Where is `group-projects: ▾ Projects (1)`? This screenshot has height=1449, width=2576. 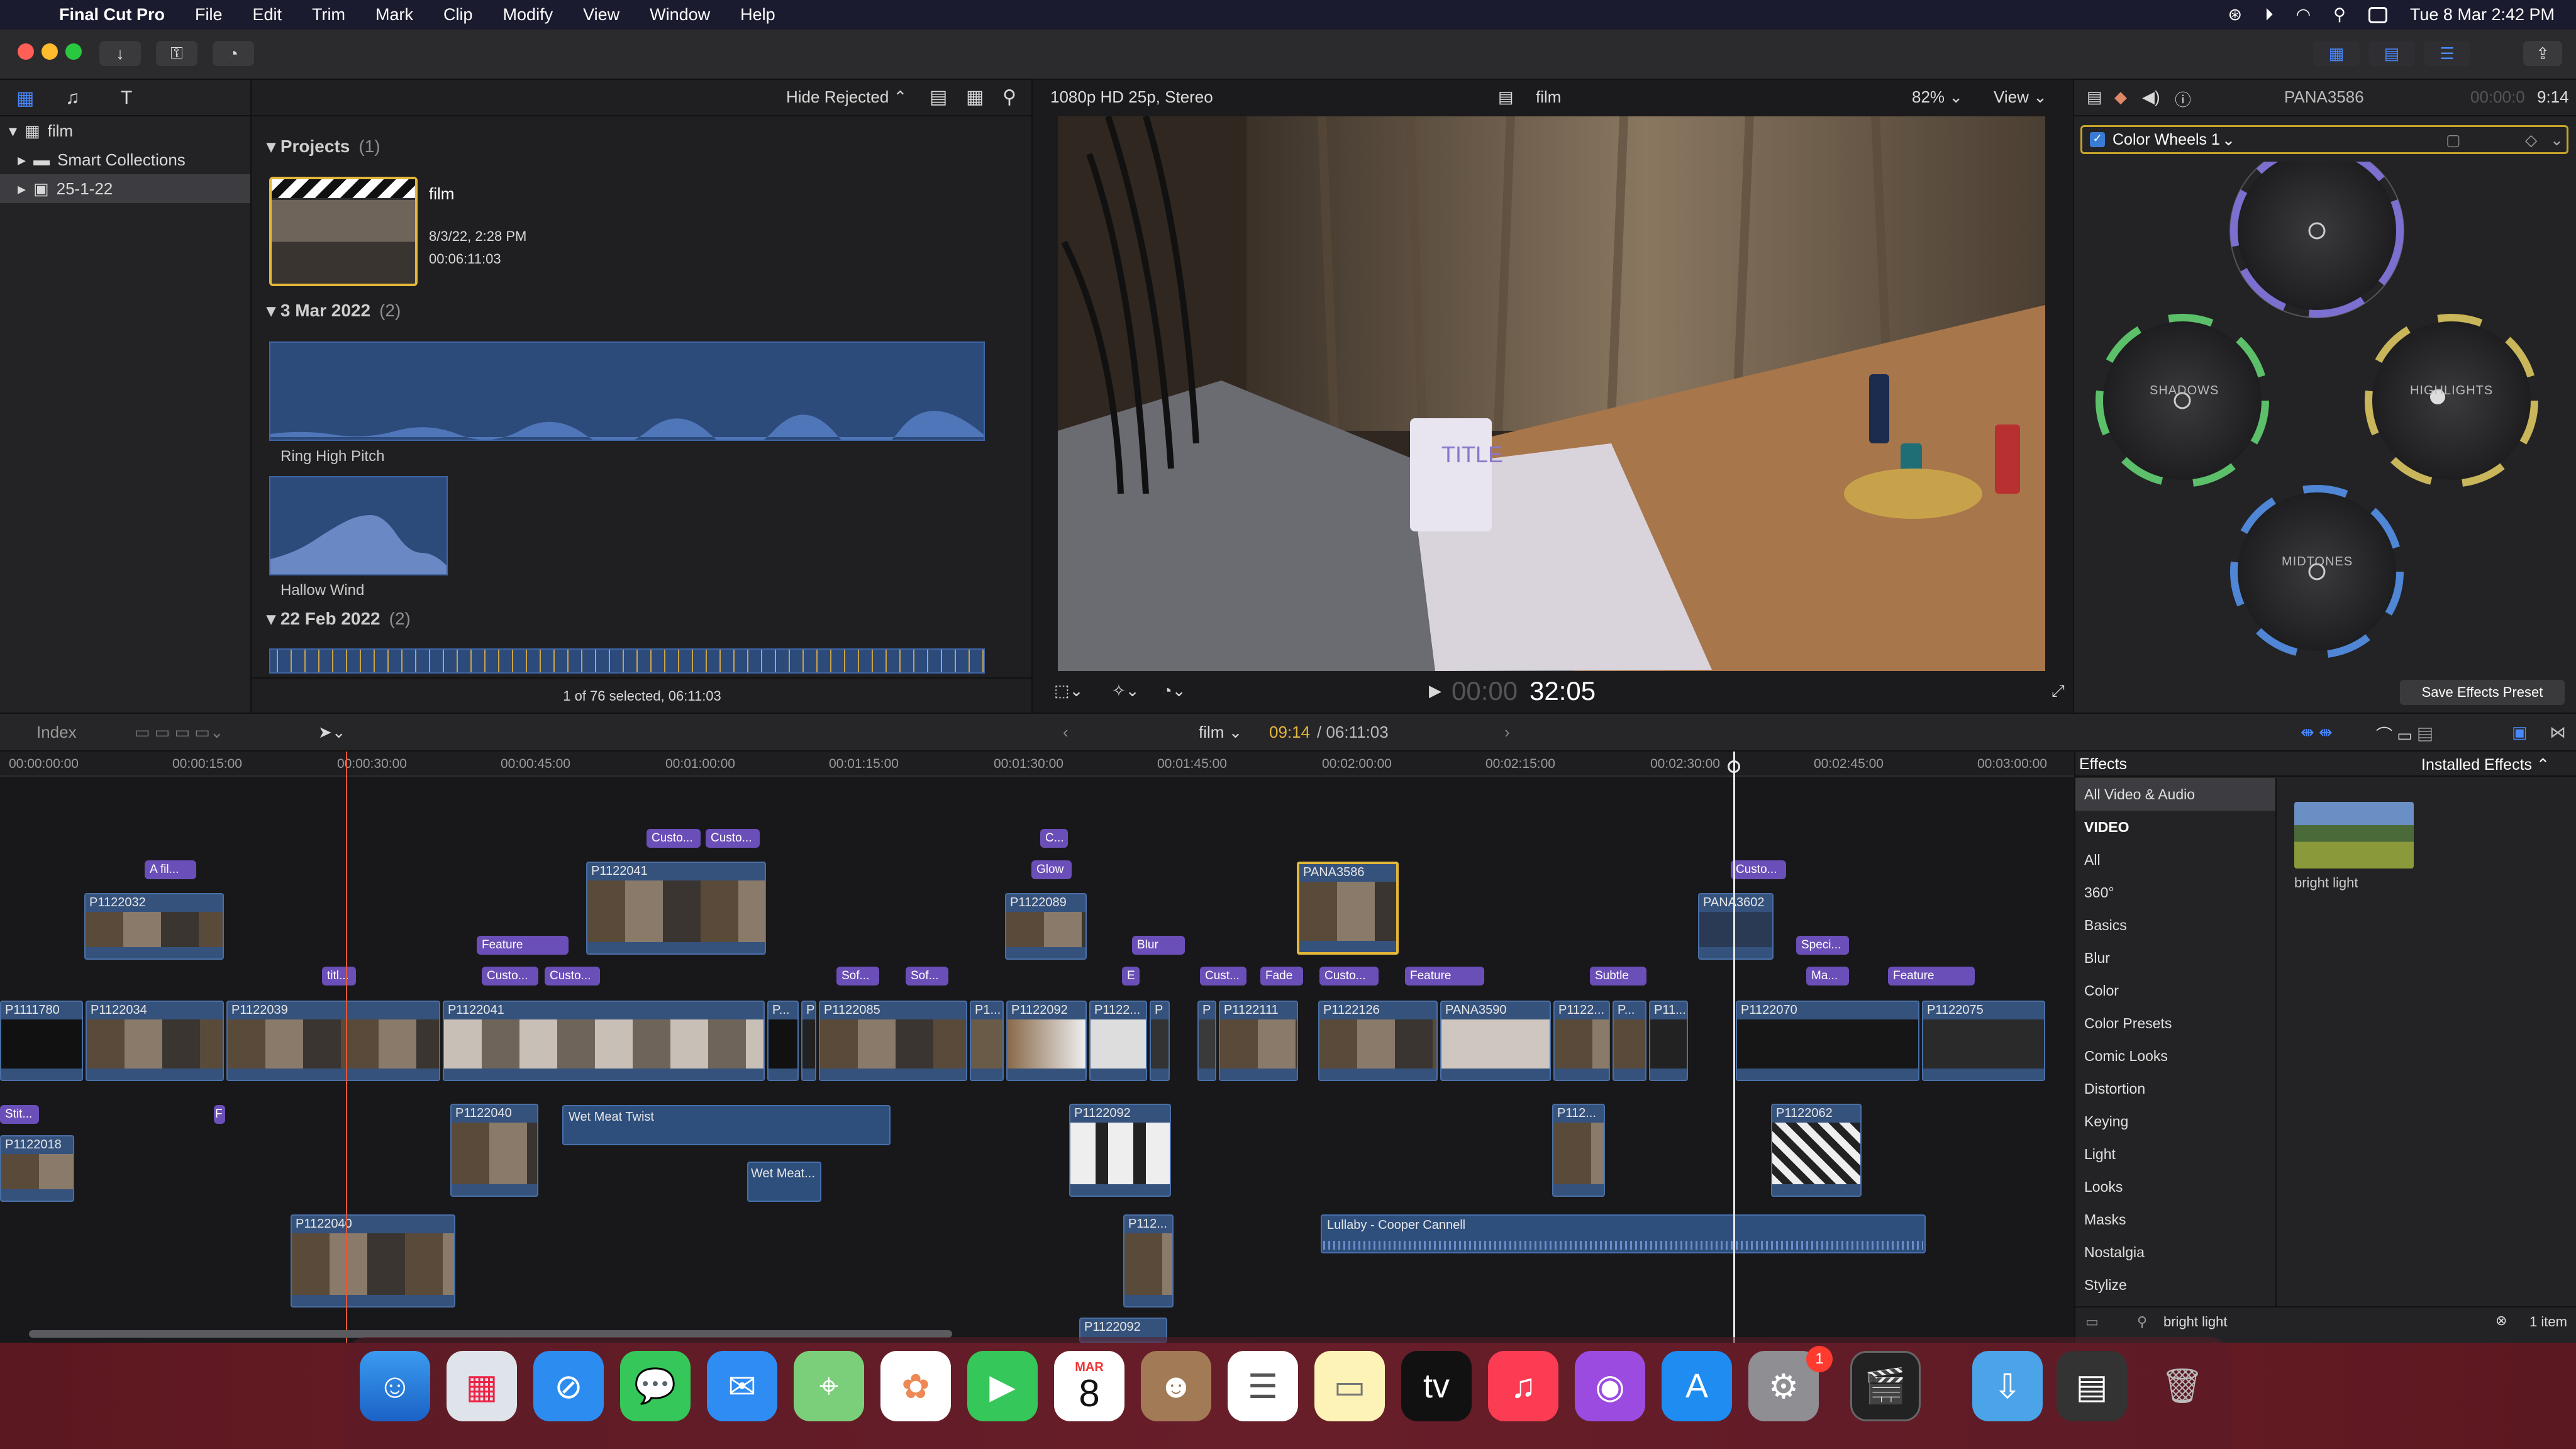
group-projects: ▾ Projects (1) is located at coordinates (323, 146).